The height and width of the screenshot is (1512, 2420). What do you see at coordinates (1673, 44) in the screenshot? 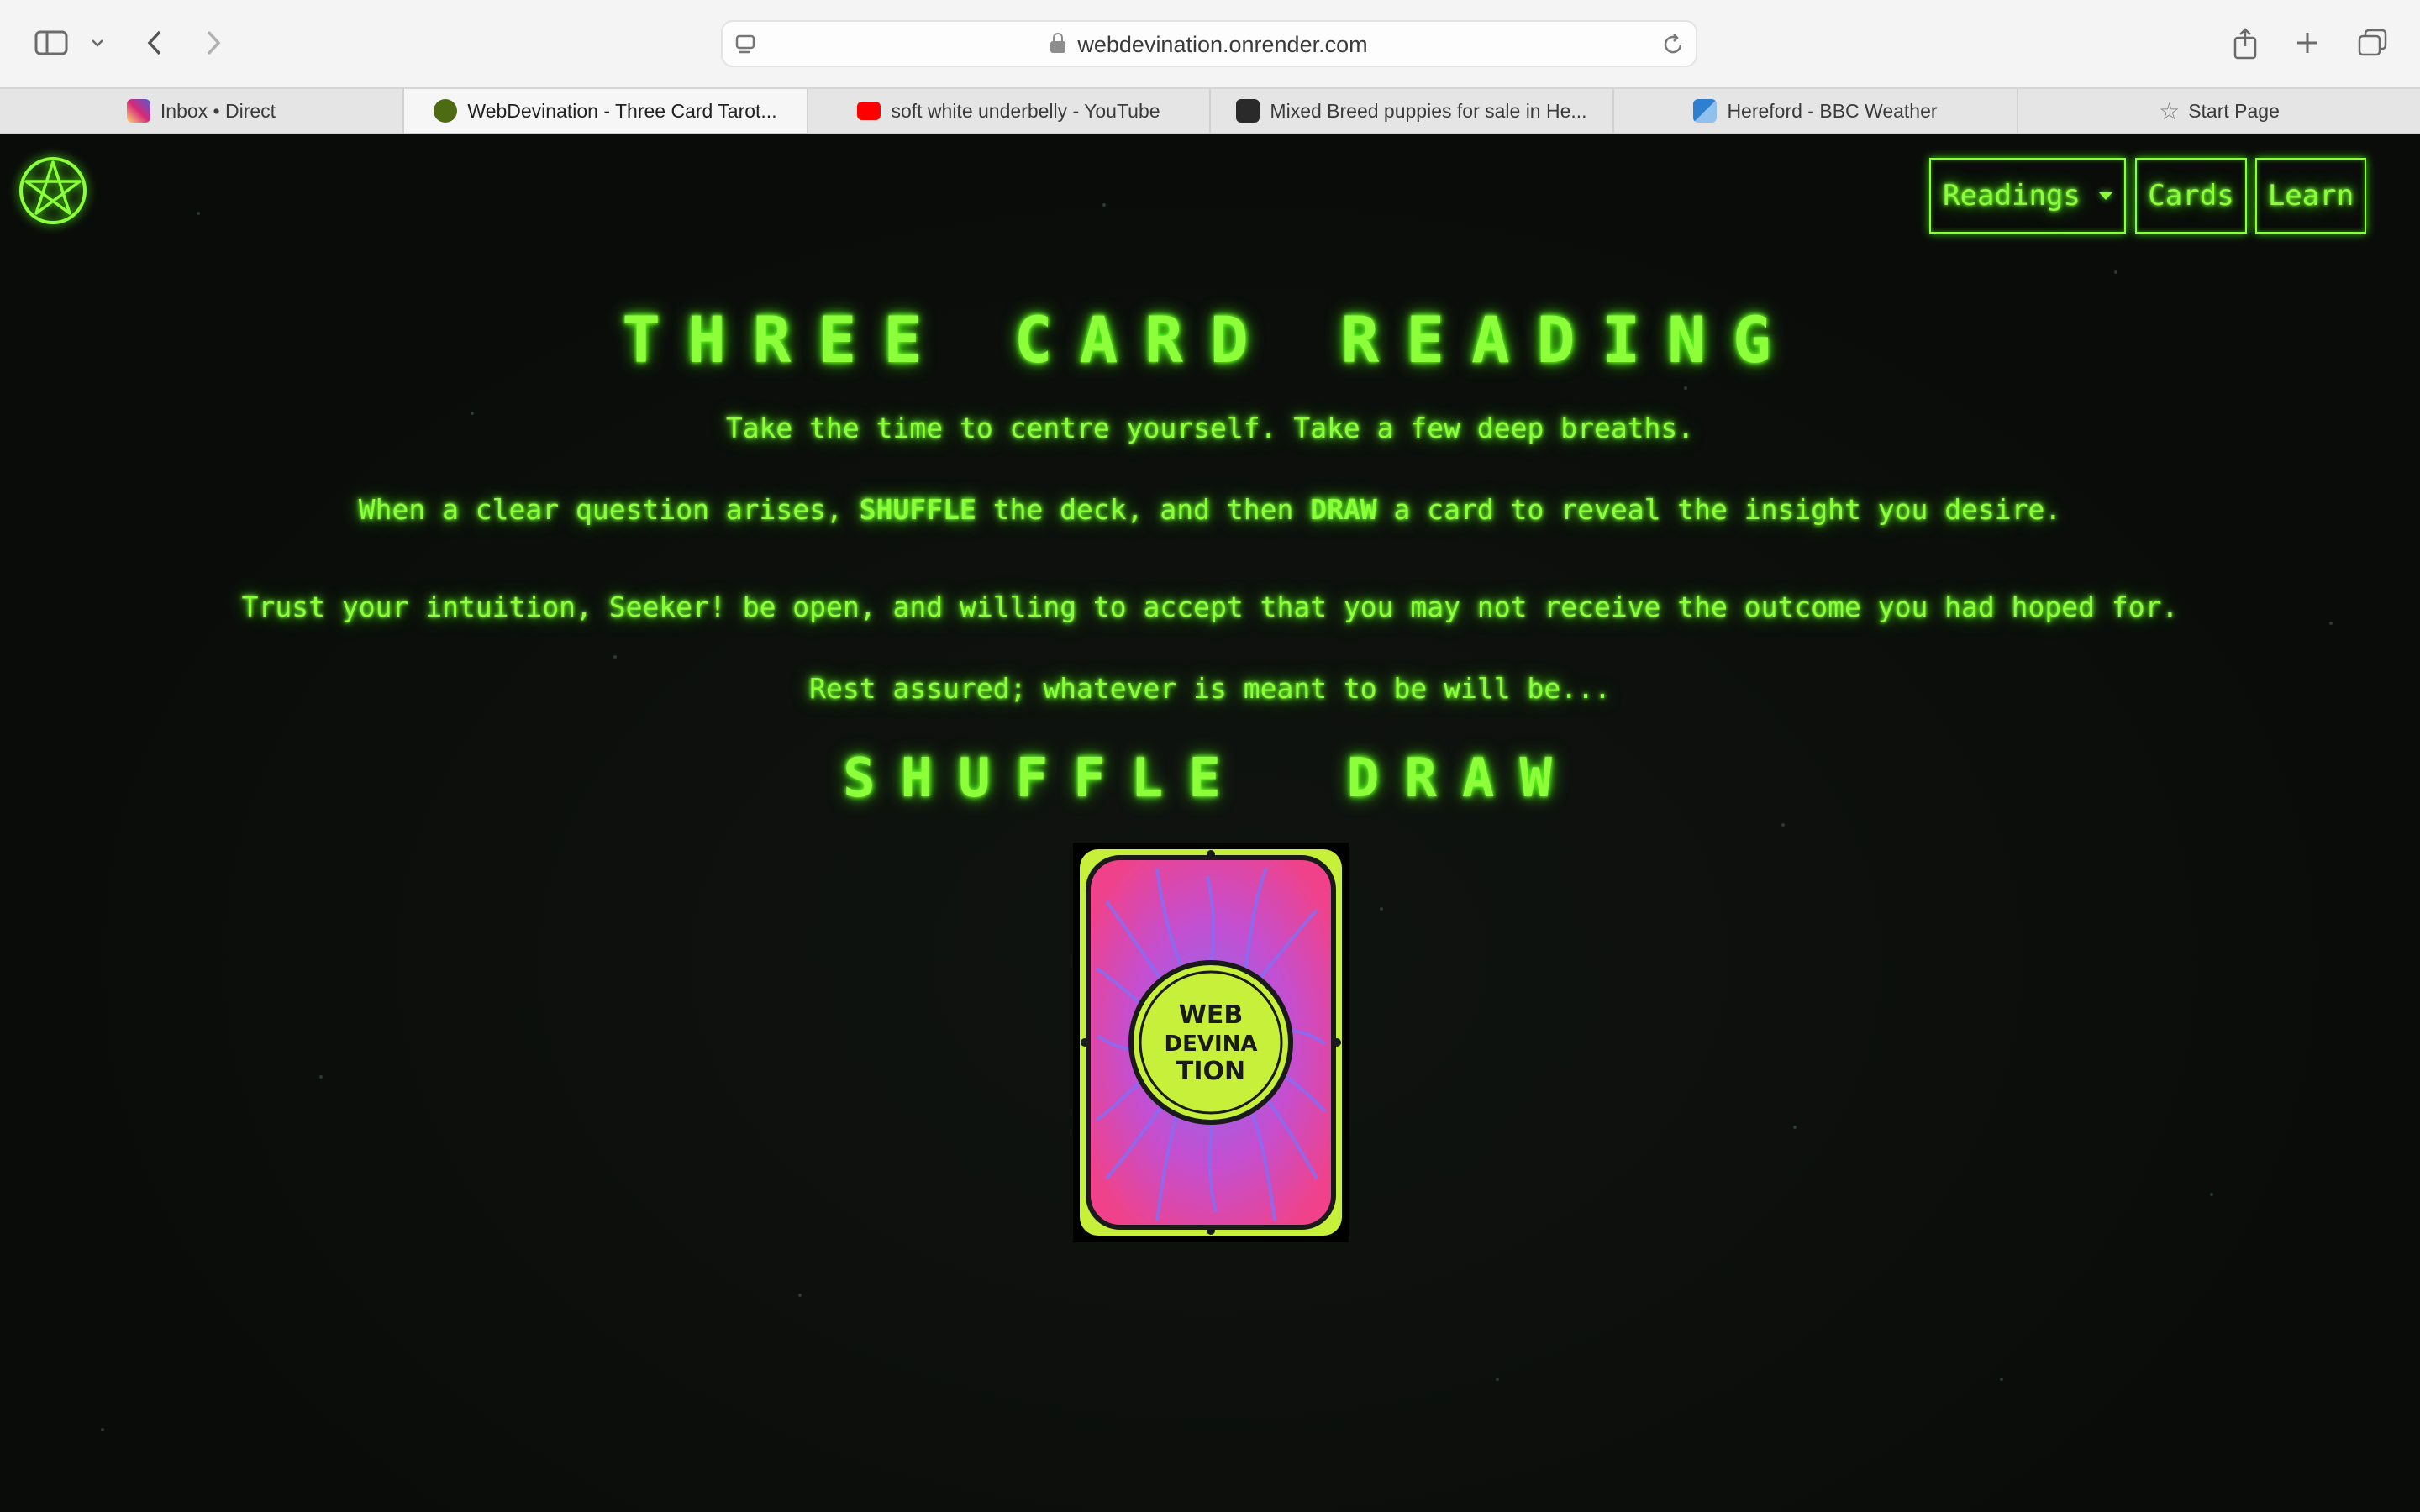
I see `reload-icon` at bounding box center [1673, 44].